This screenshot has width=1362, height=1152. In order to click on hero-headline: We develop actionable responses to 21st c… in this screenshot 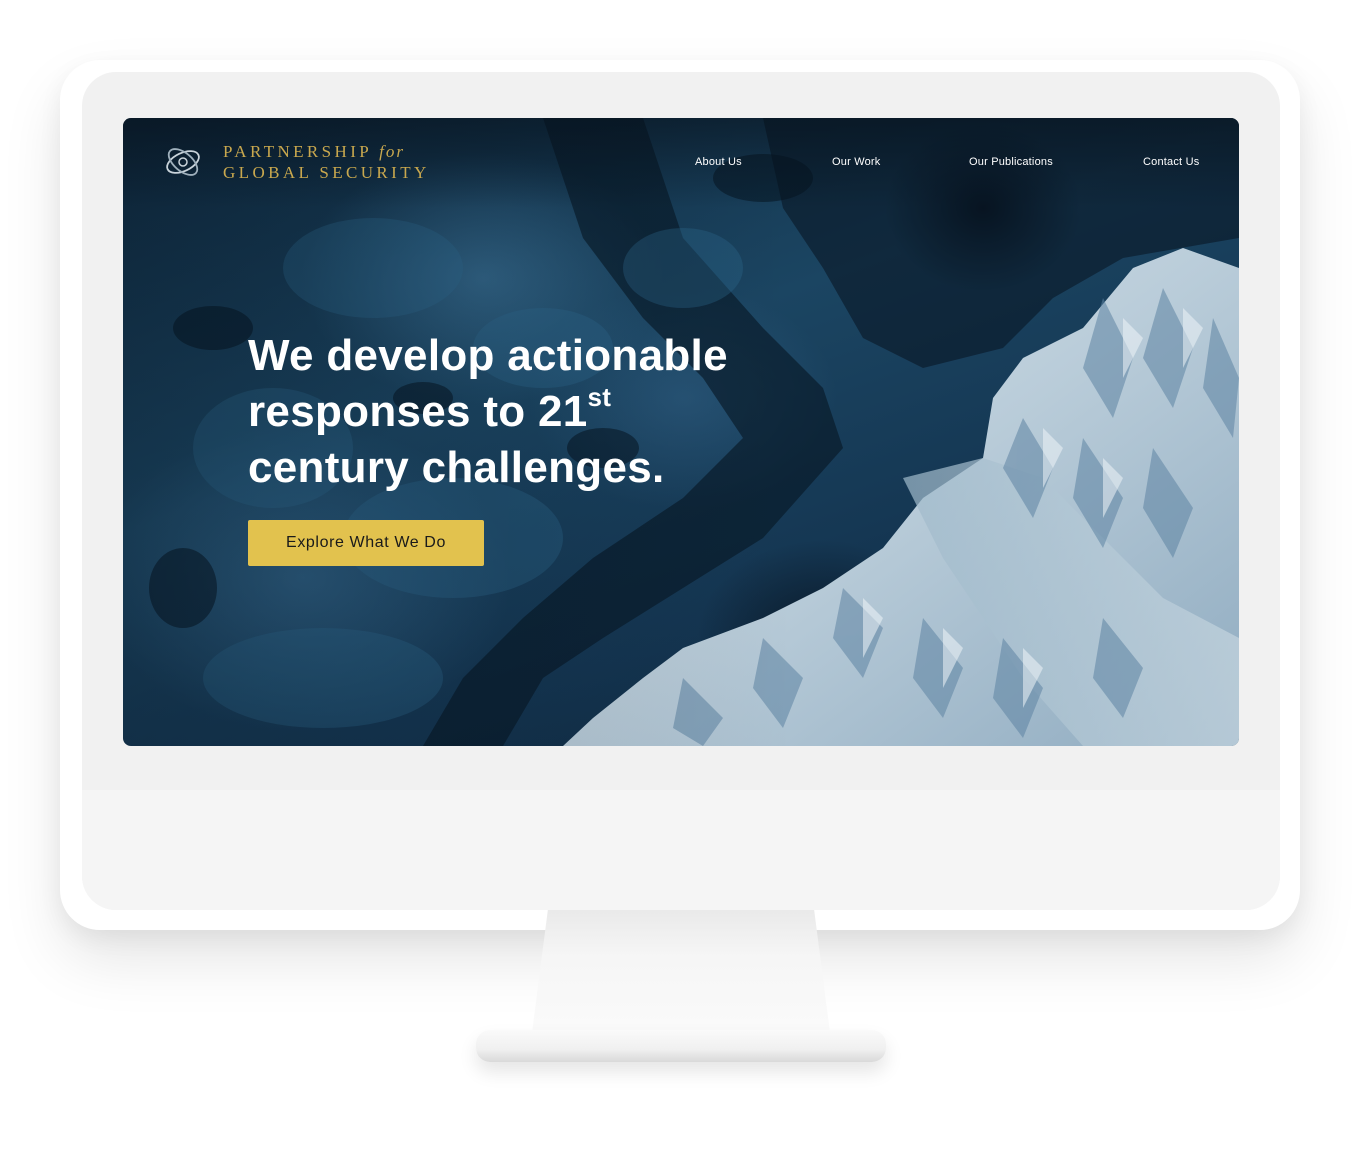, I will do `click(528, 412)`.